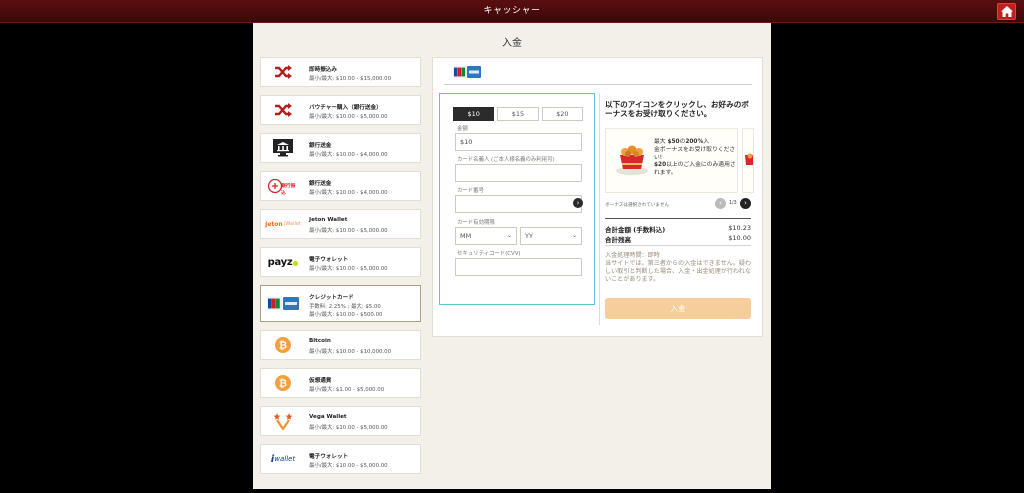 This screenshot has height=493, width=1024. What do you see at coordinates (340, 345) in the screenshot?
I see `method-bitcoin: ₿ Bitcoin 最小/最大: $10.00 - $10,000.00` at bounding box center [340, 345].